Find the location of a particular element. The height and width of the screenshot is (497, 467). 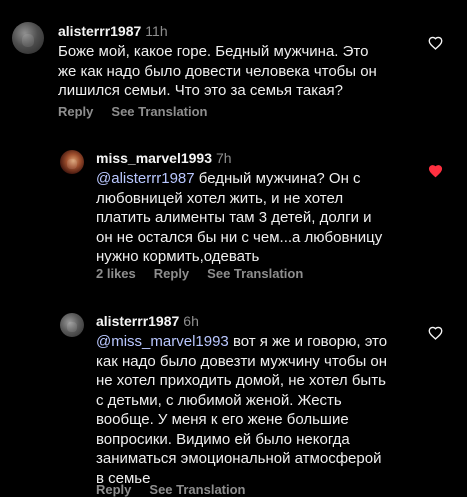

mention-link: @alisterrr1987 is located at coordinates (145, 178).